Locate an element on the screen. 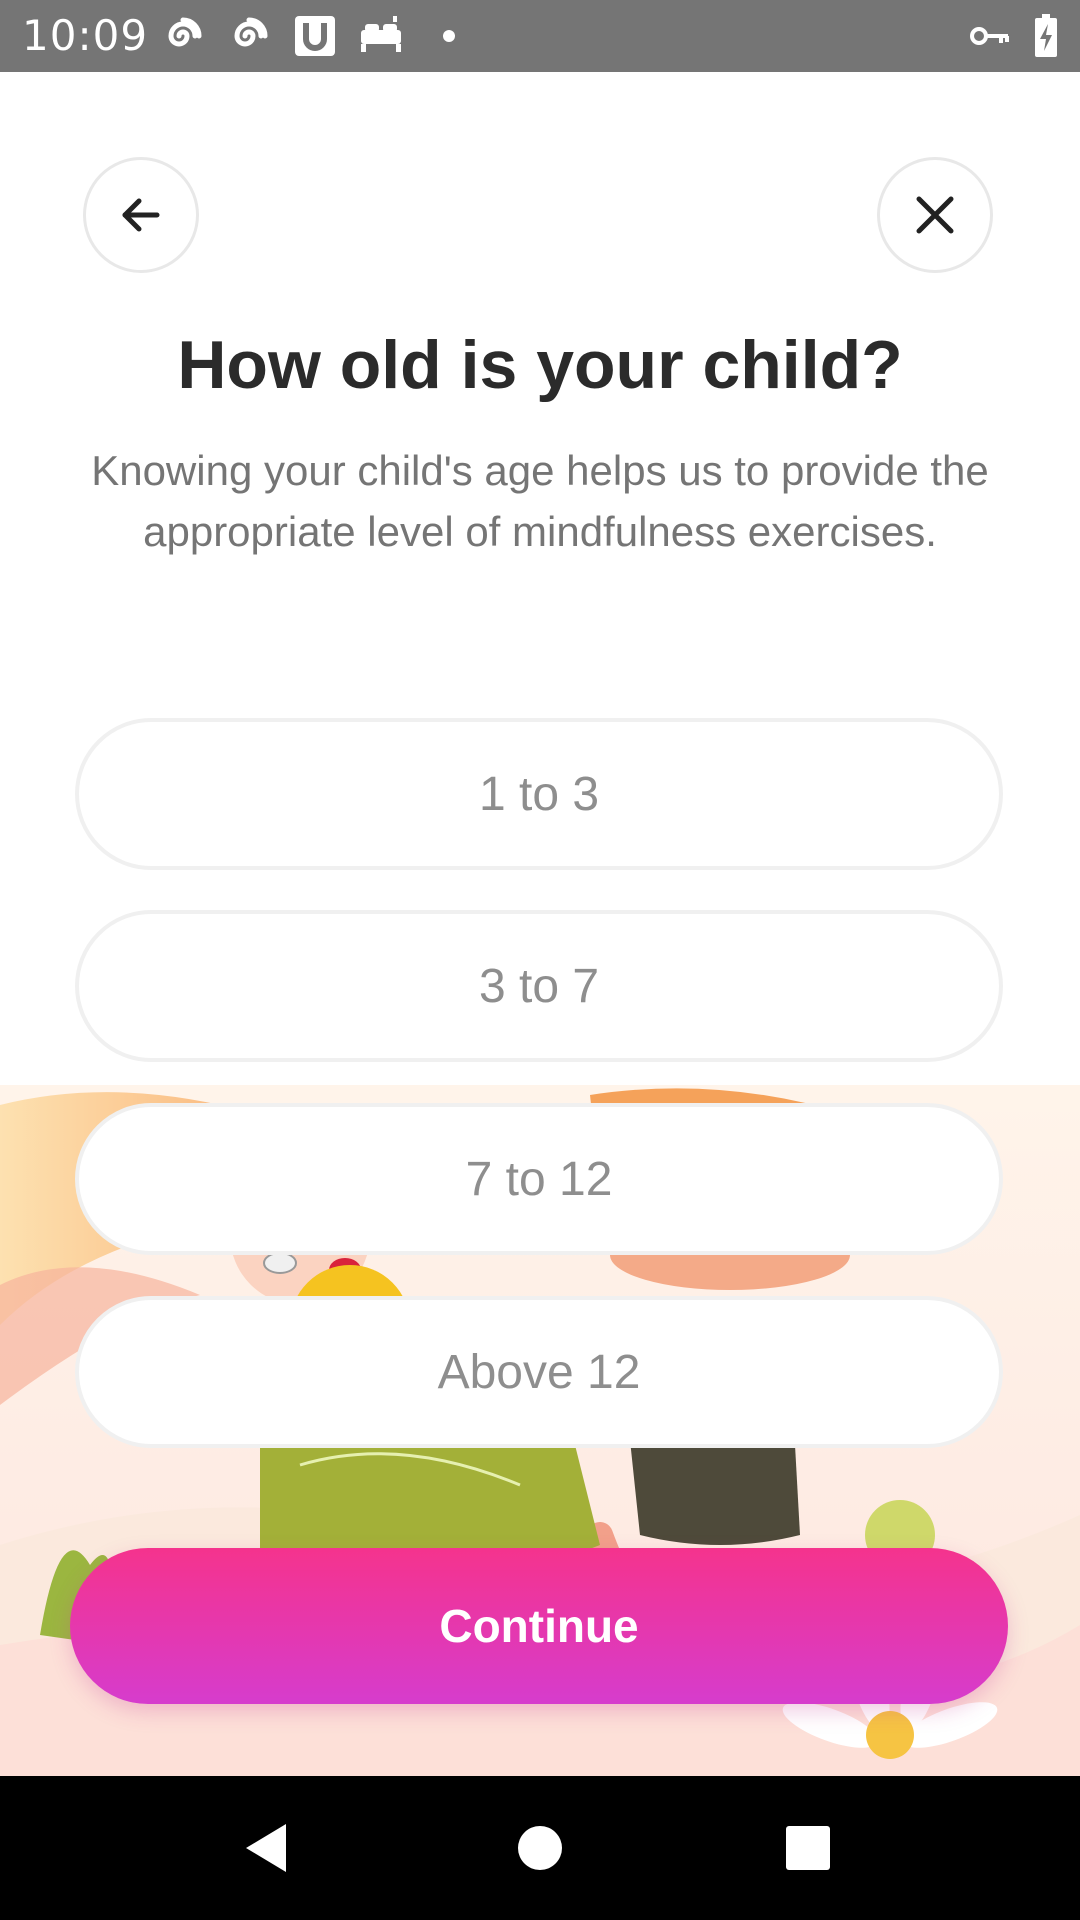  navigation-bar is located at coordinates (540, 1848).